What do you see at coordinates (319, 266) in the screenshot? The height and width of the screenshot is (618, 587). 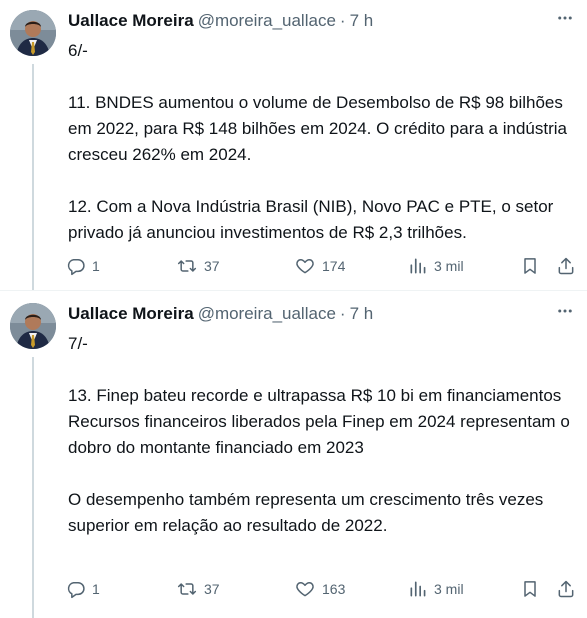 I see `like-button: 174` at bounding box center [319, 266].